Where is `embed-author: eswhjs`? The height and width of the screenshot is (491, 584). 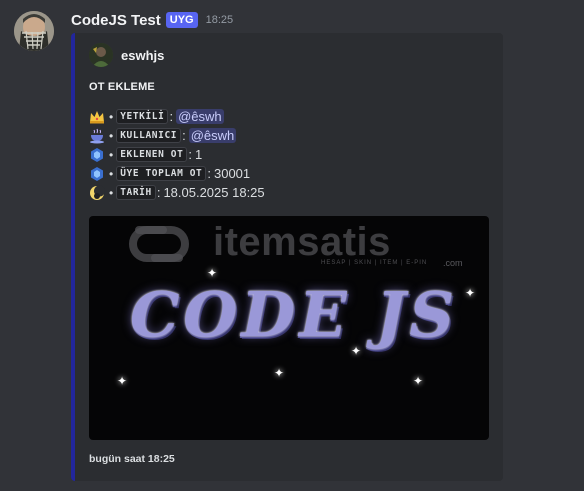 embed-author: eswhjs is located at coordinates (126, 55).